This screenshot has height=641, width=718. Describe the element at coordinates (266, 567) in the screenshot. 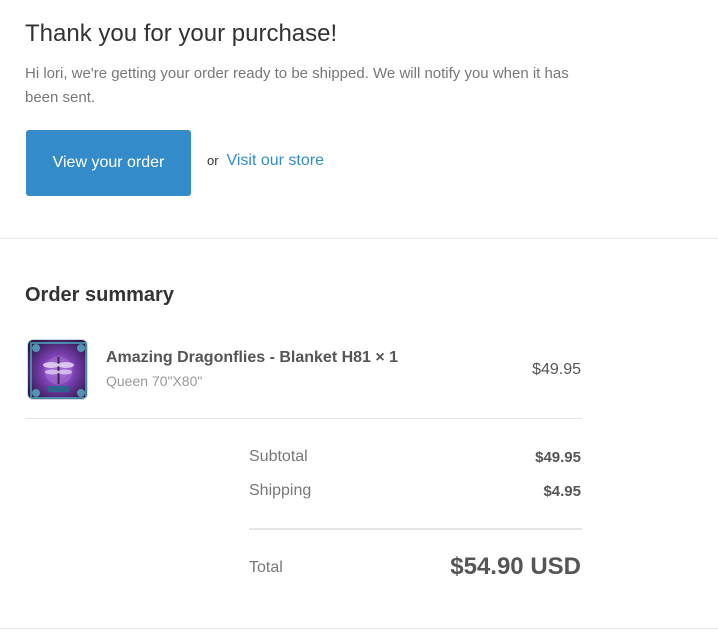

I see `total-label: Total` at that location.